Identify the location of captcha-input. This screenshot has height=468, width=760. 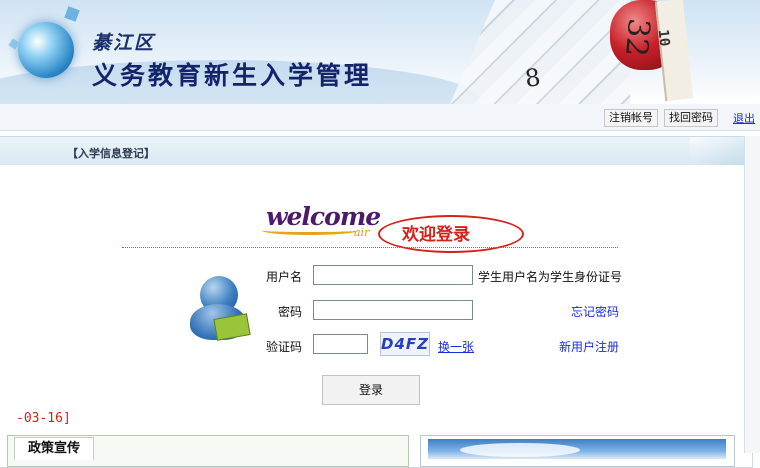
(340, 344).